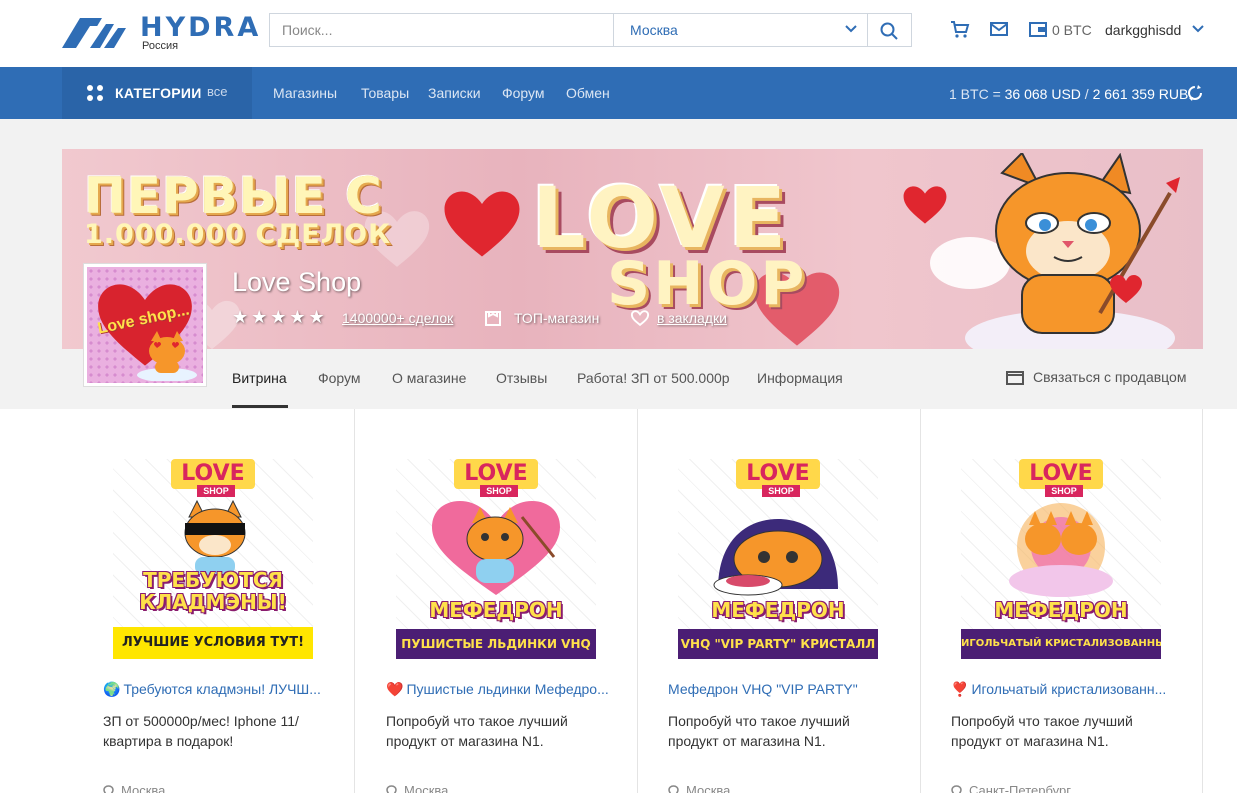 This screenshot has width=1237, height=793. Describe the element at coordinates (429, 378) in the screenshot. I see `tab-about: О магазине` at that location.